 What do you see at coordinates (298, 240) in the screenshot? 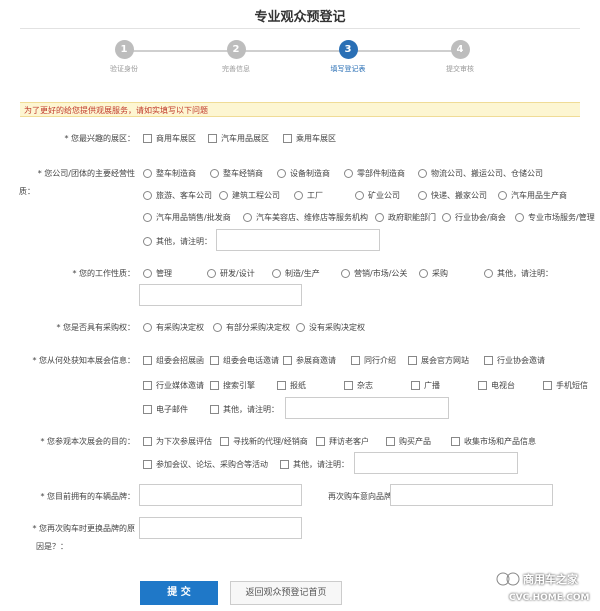
I see `q2-other-input` at bounding box center [298, 240].